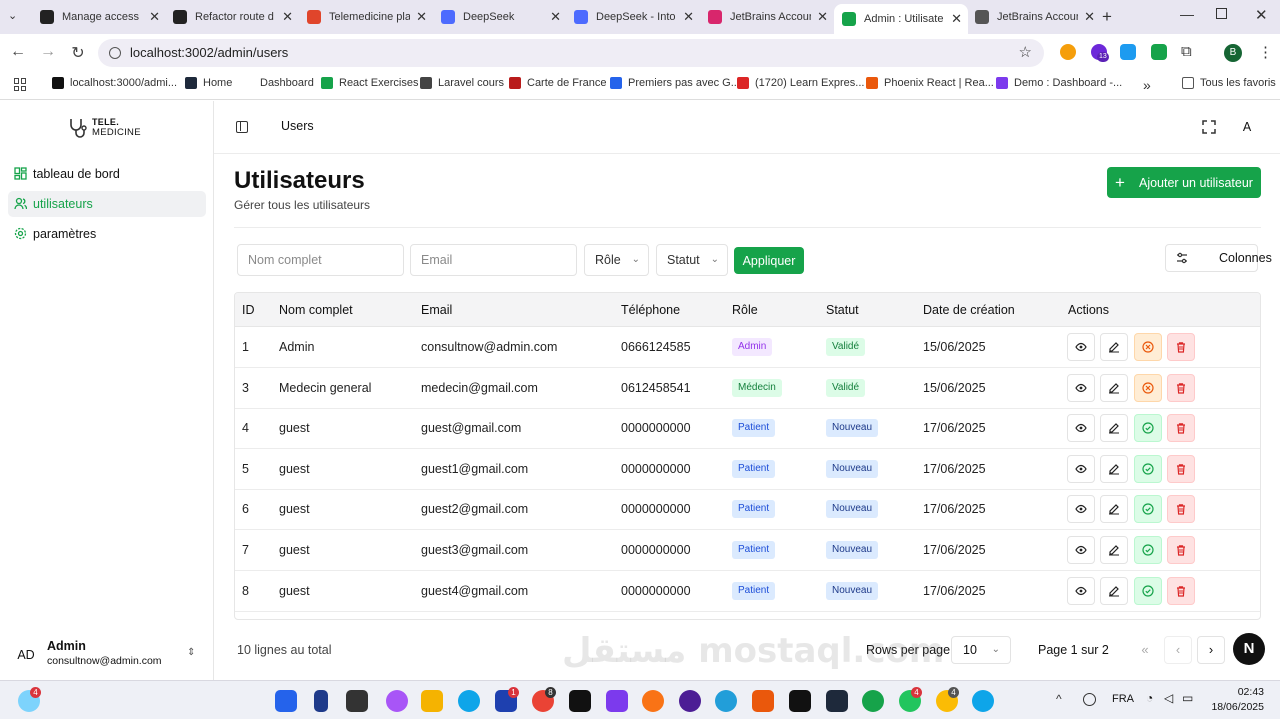  I want to click on intellij-icon, so click(800, 701).